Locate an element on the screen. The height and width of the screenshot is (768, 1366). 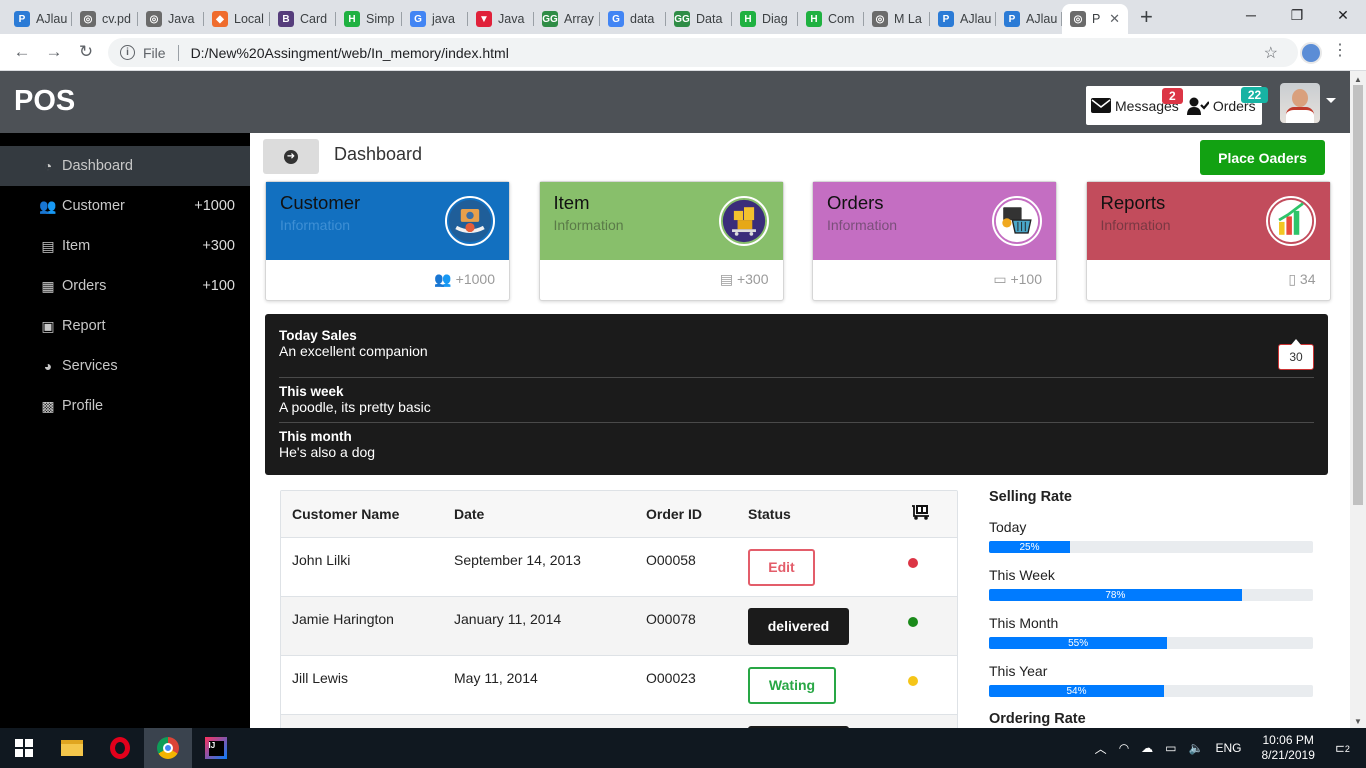
table-row: Jill Lewis May 11, 2014 O00023 Wating is located at coordinates (619, 684).